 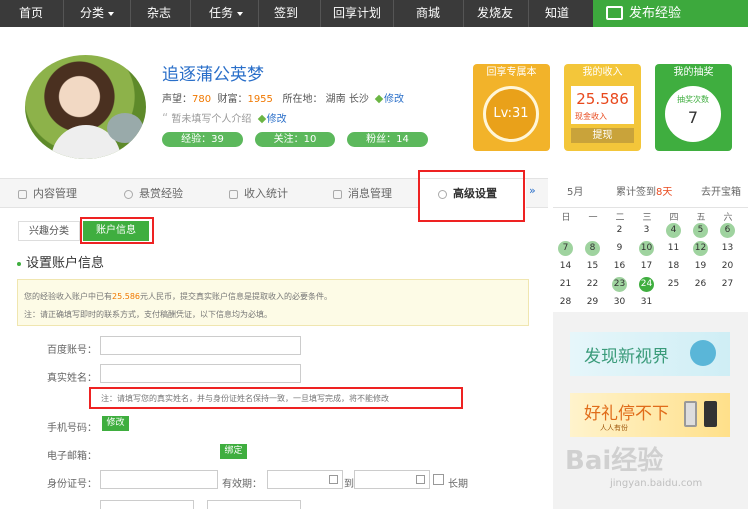 What do you see at coordinates (226, 13) in the screenshot?
I see `nav-tasks: 任务` at bounding box center [226, 13].